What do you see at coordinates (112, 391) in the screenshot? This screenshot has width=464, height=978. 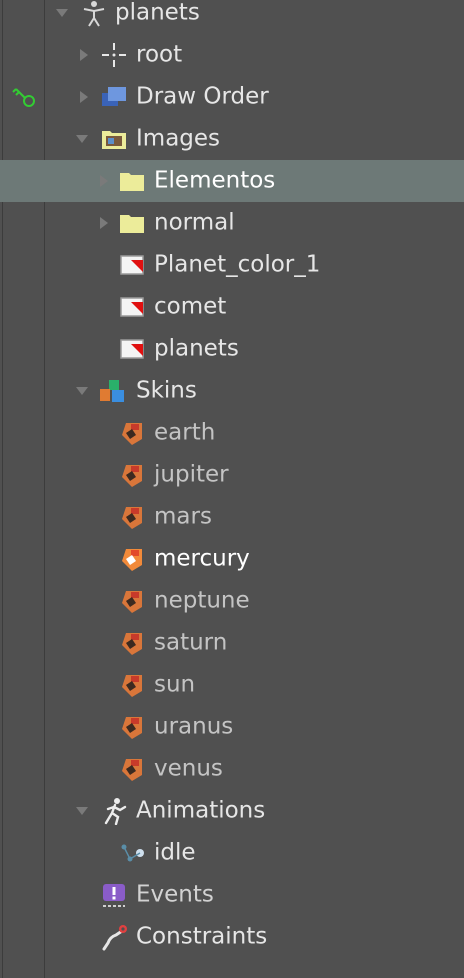 I see `skins-blocks-icon` at bounding box center [112, 391].